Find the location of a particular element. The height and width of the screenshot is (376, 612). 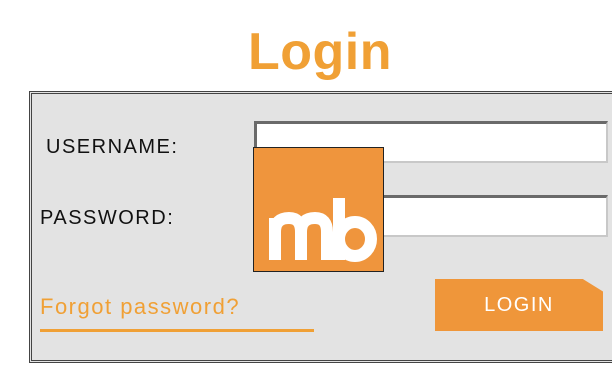

mb-logo is located at coordinates (318, 209).